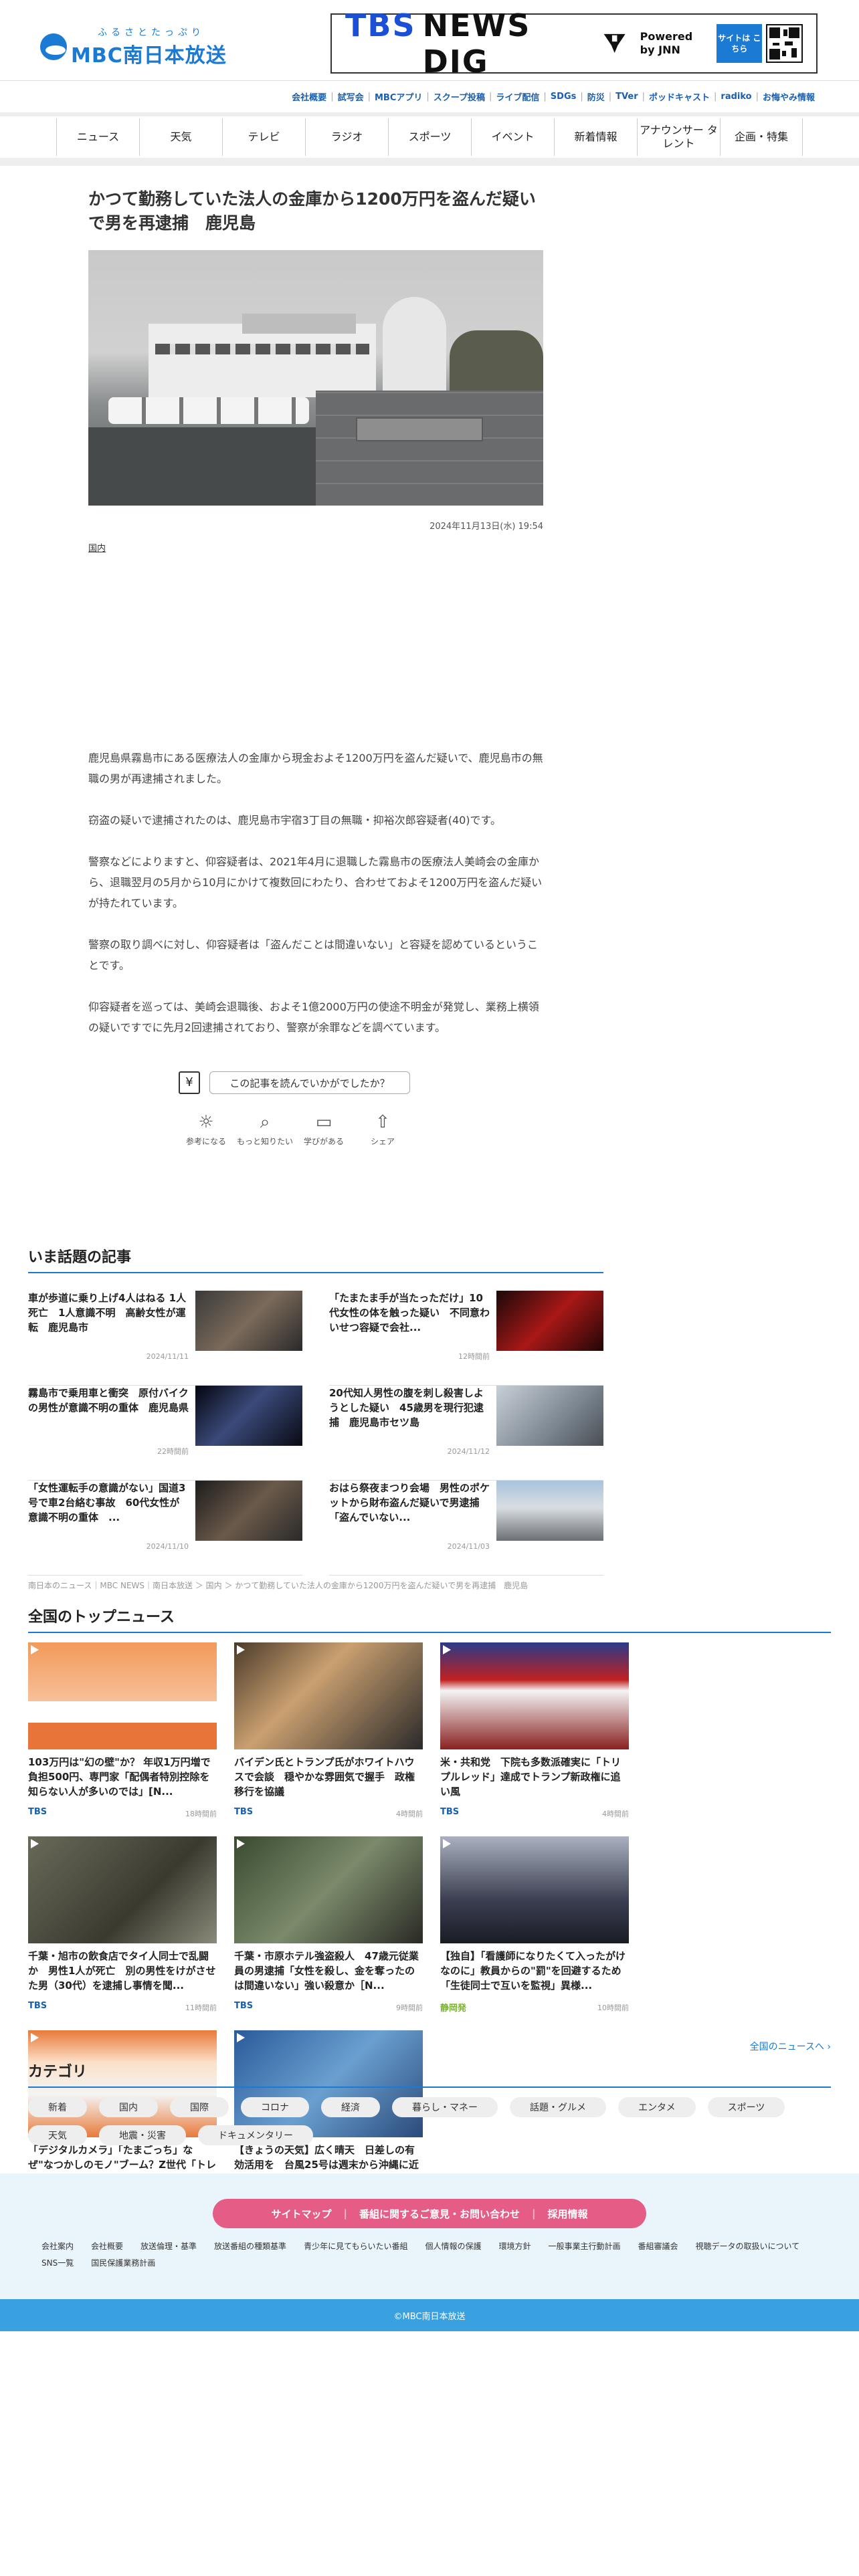 This screenshot has width=859, height=2576. Describe the element at coordinates (264, 1128) in the screenshot. I see `reaction-1: ⌕ もっと知りたい` at that location.